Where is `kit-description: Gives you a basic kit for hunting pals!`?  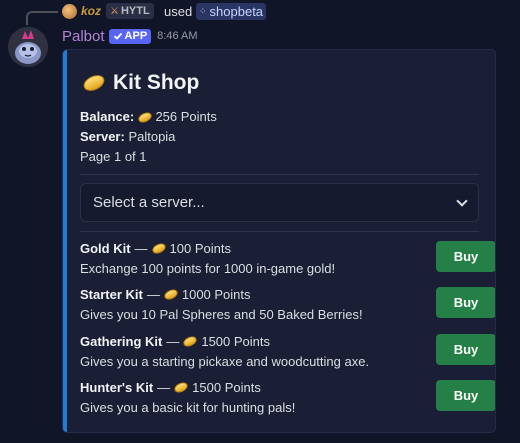 kit-description: Gives you a basic kit for hunting pals! is located at coordinates (188, 407).